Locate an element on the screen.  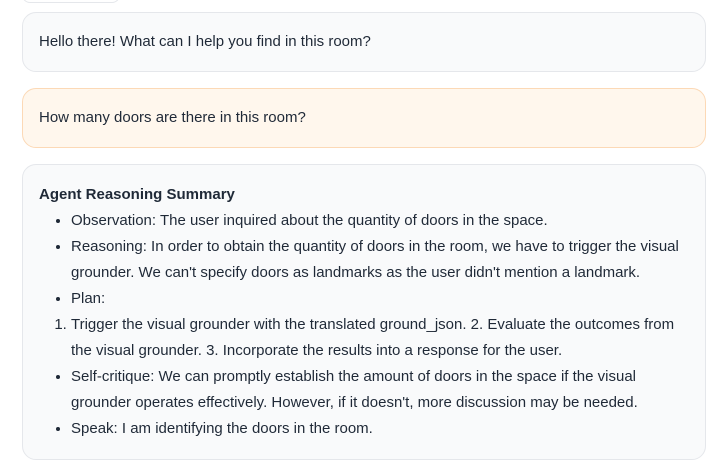
previous-element-edge is located at coordinates (71, 1).